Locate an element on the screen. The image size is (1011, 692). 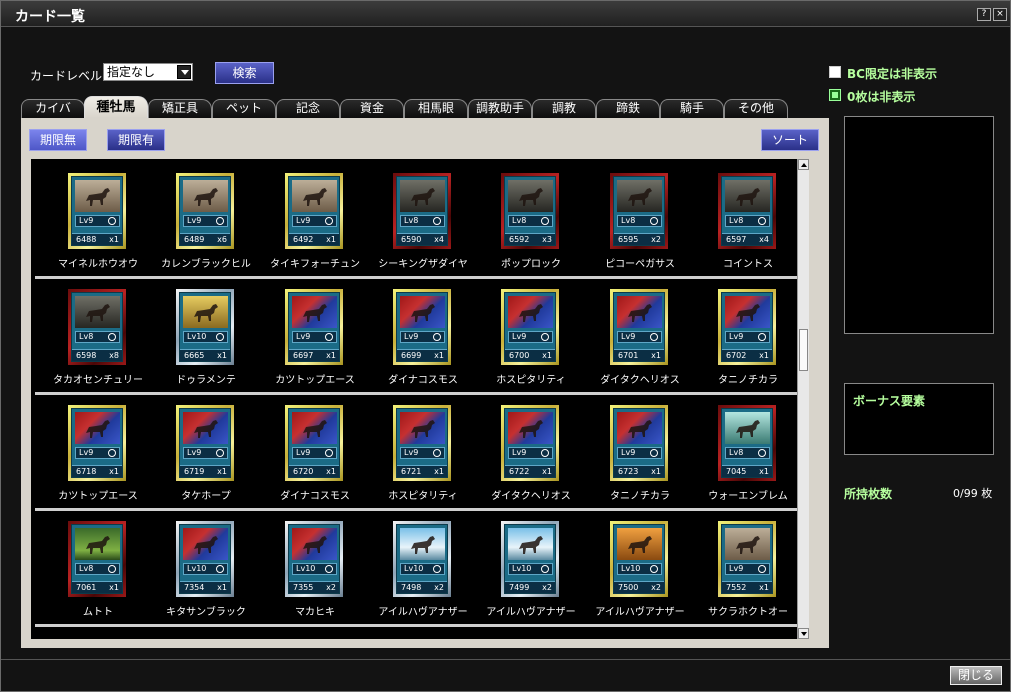
card-item: Lv9 6489 x6 カレンブラックヒル is located at coordinates (206, 223).